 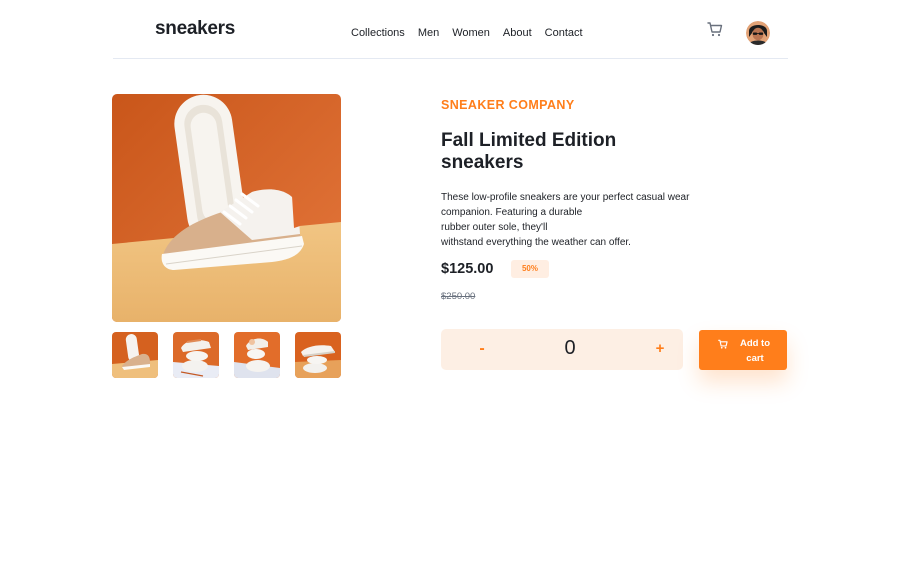 What do you see at coordinates (428, 33) in the screenshot?
I see `nav-link-men: Men` at bounding box center [428, 33].